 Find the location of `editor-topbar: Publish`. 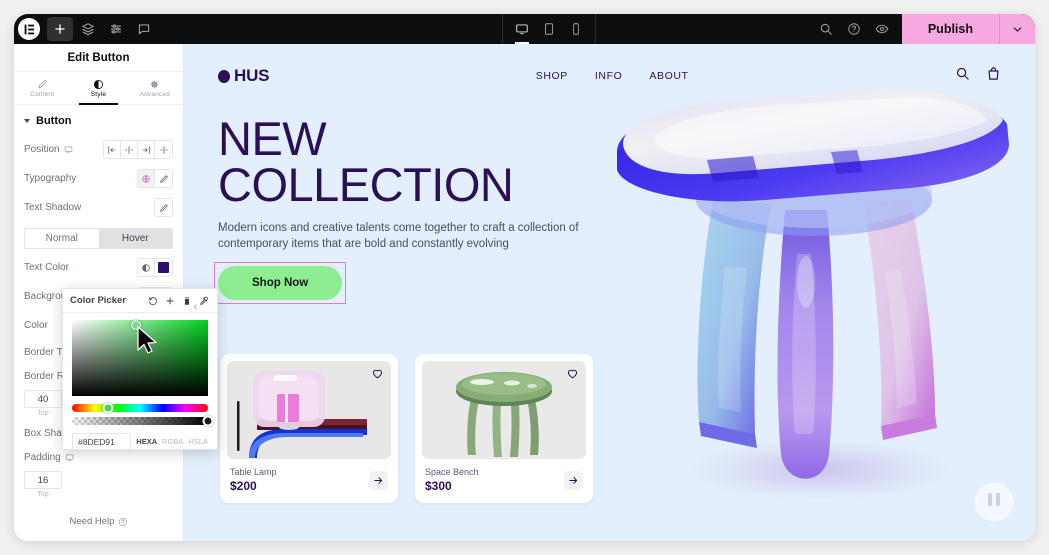

editor-topbar: Publish is located at coordinates (524, 29).